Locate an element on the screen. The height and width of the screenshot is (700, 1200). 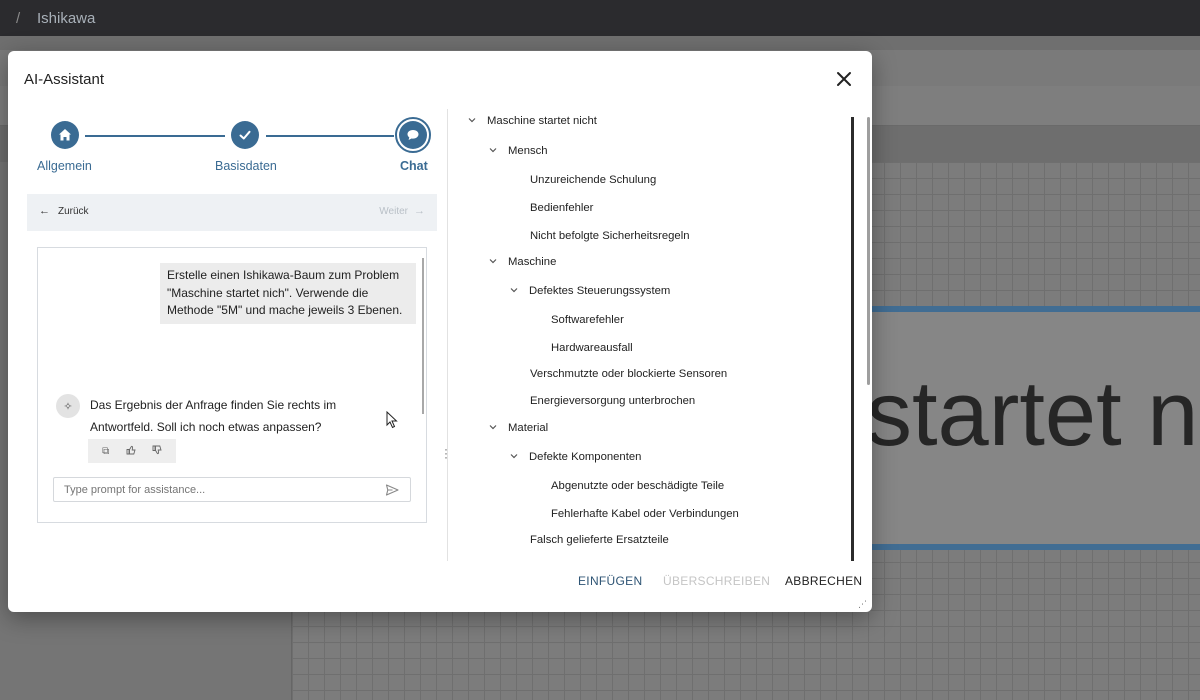
tree-node: Maschine is located at coordinates (522, 262).